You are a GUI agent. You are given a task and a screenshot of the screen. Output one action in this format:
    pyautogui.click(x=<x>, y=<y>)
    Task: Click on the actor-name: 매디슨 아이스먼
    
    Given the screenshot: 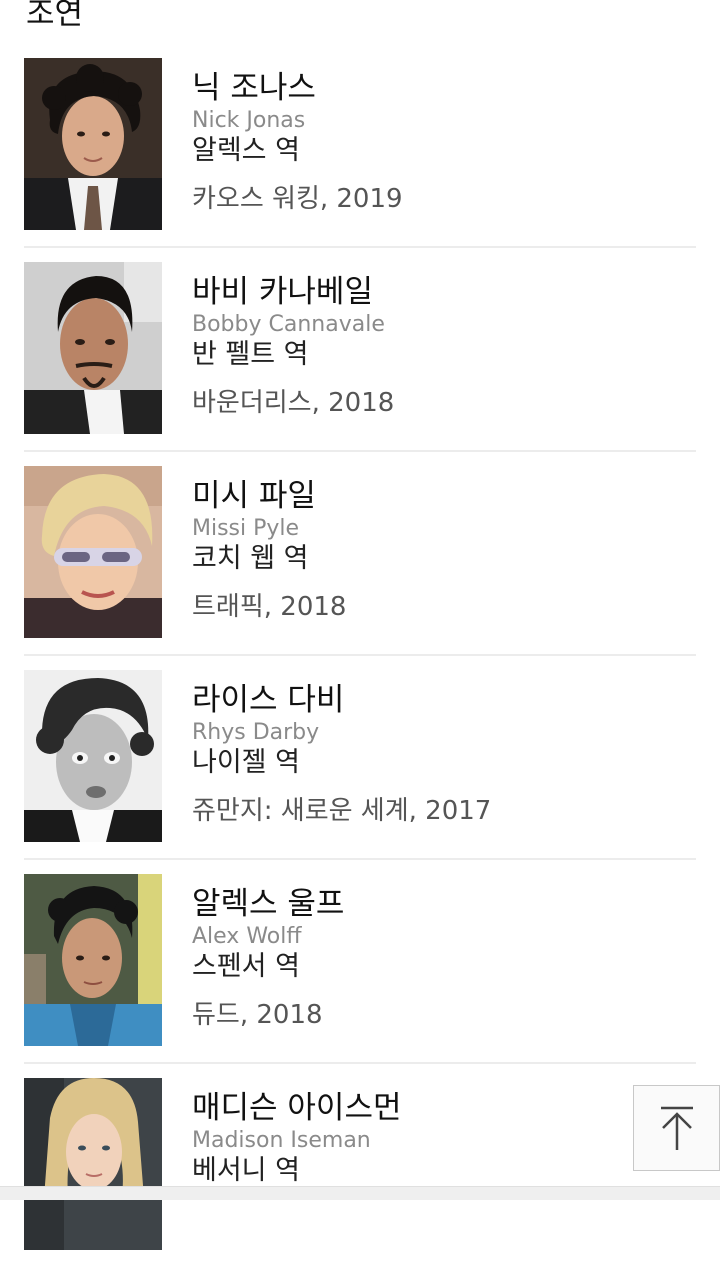 What is the action you would take?
    pyautogui.click(x=297, y=1108)
    